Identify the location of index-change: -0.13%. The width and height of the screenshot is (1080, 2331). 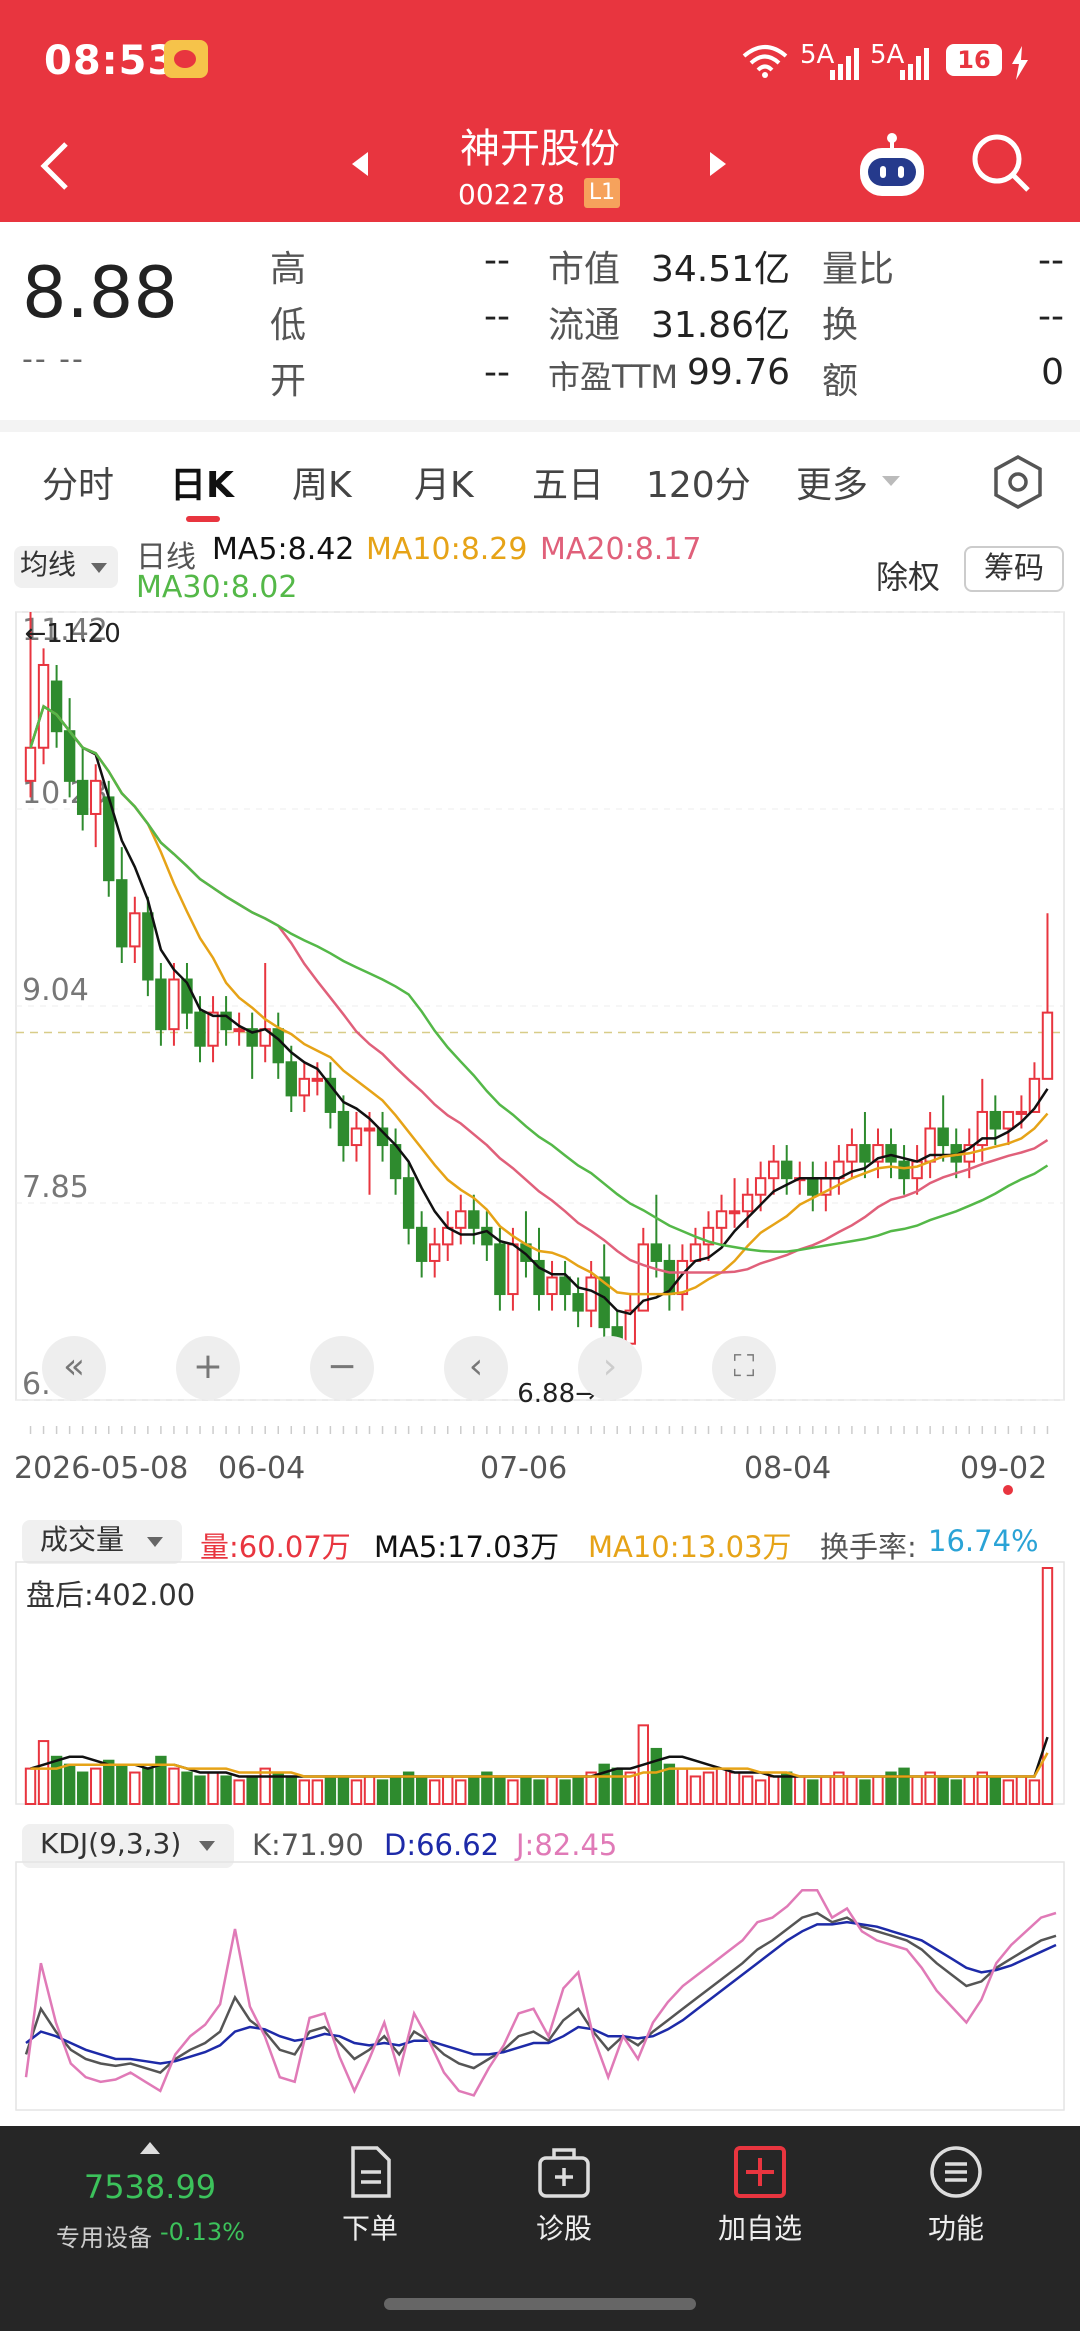
(202, 2232).